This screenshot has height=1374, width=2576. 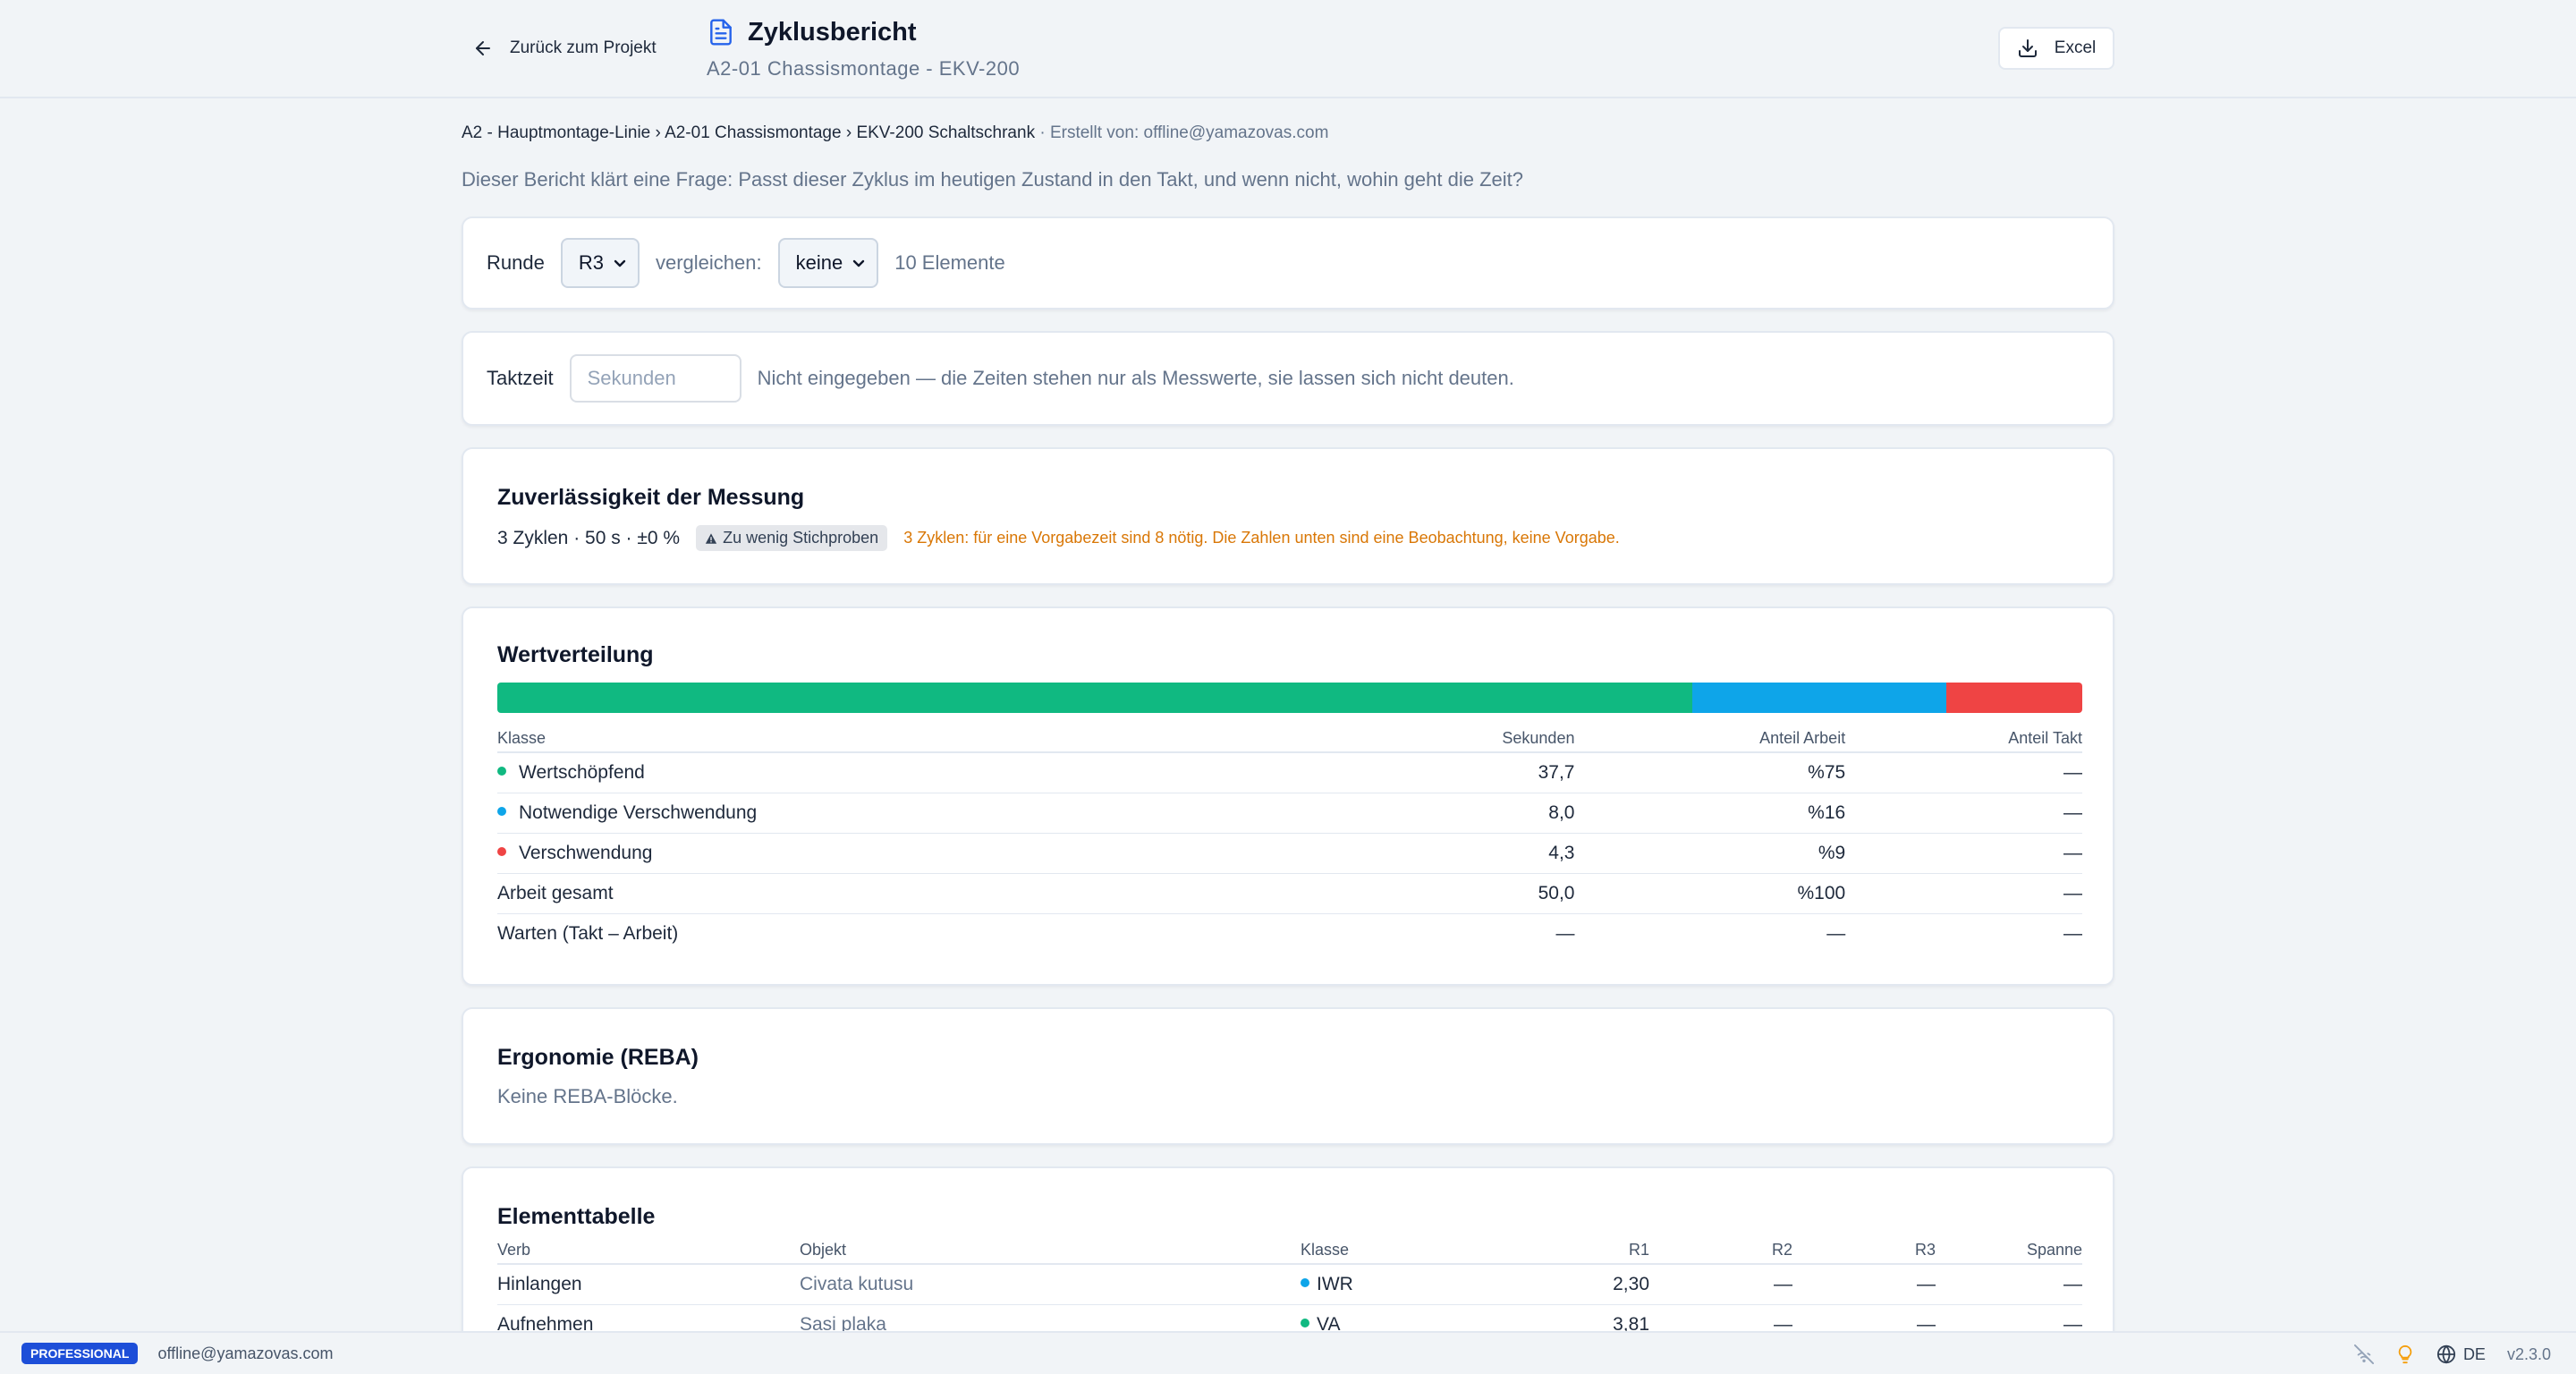 I want to click on ergonomics-title: Ergonomie (REBA), so click(x=598, y=1057).